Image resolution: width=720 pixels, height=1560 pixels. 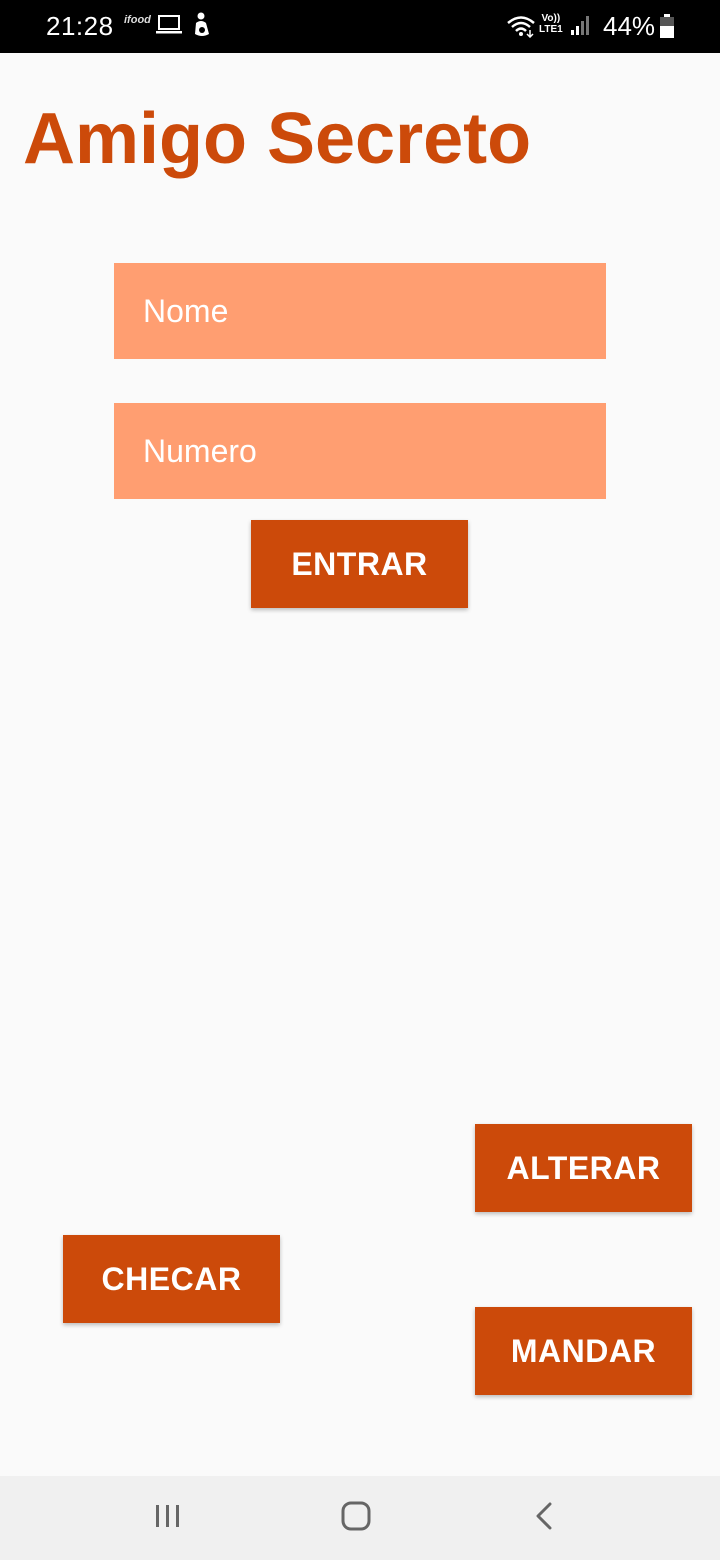 What do you see at coordinates (667, 28) in the screenshot?
I see `battery-icon` at bounding box center [667, 28].